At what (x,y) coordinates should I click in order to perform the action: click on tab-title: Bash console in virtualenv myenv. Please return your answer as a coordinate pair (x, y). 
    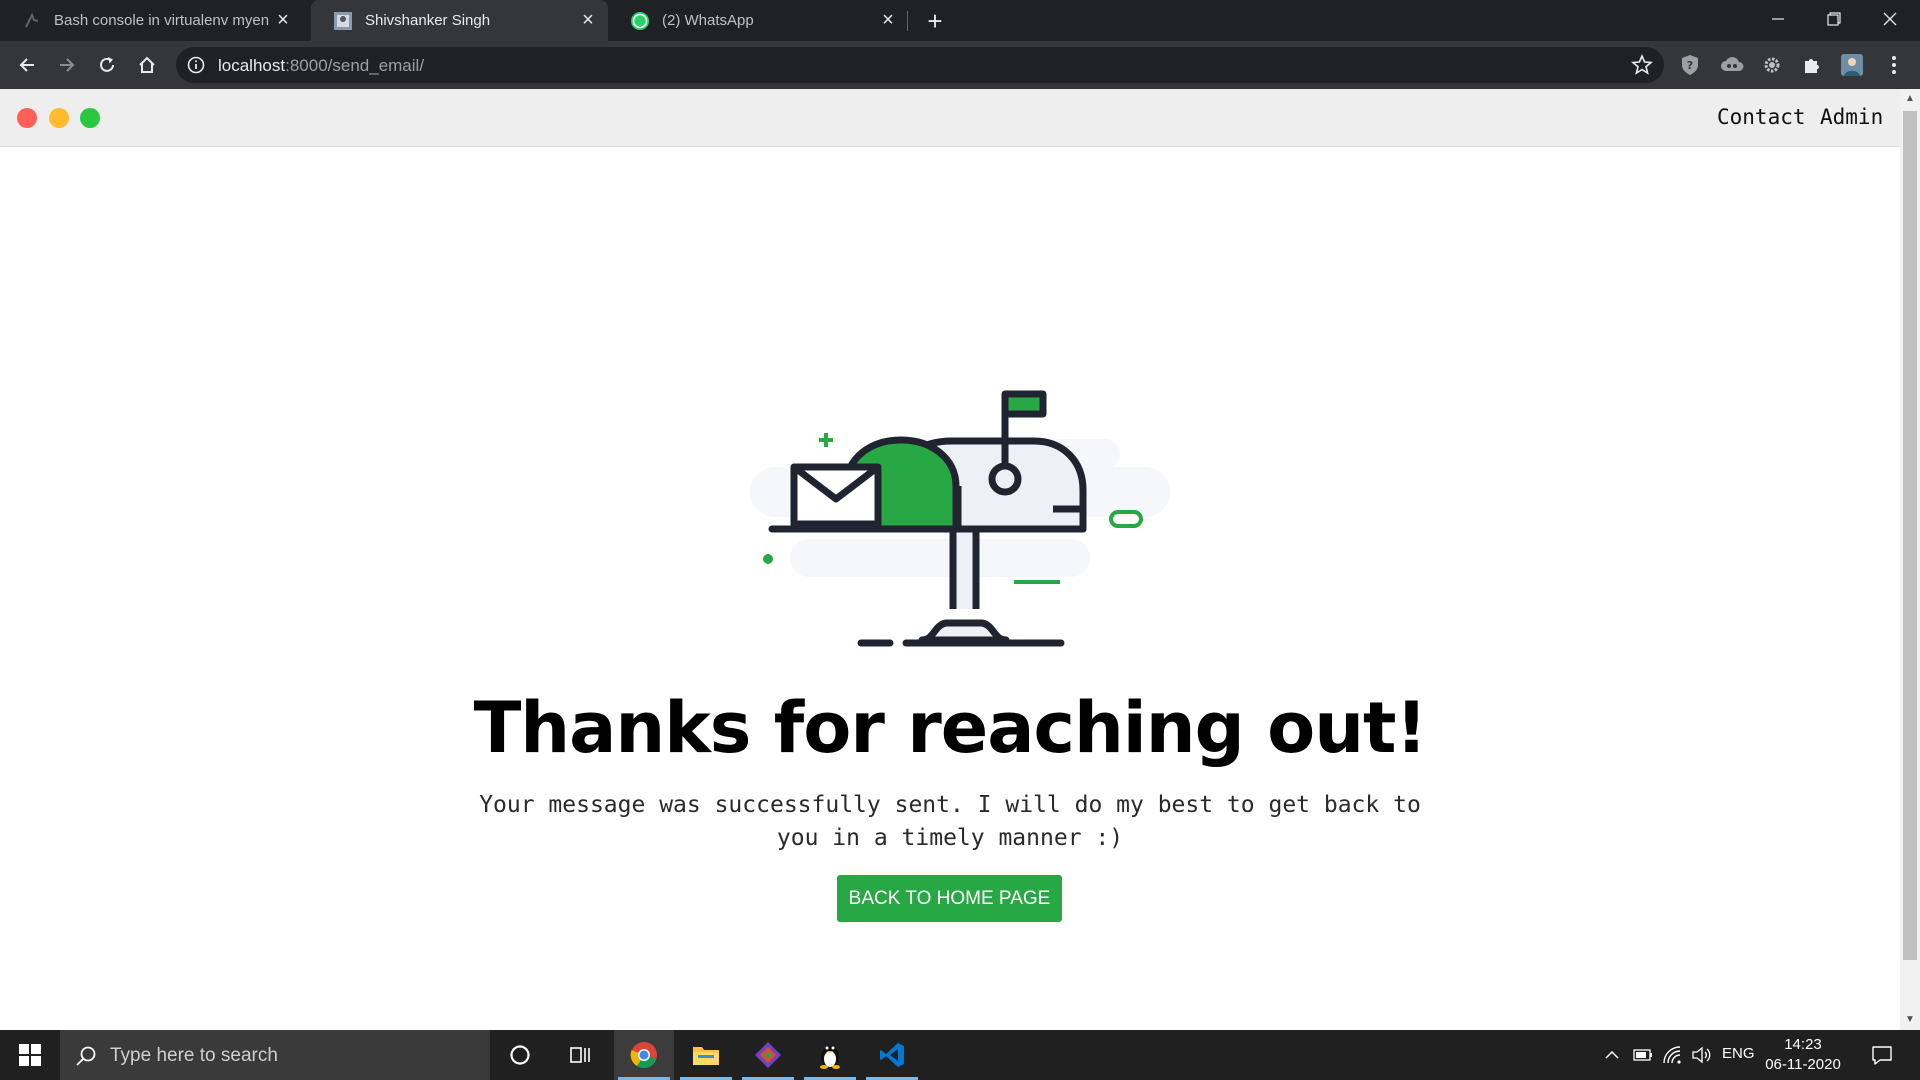
    Looking at the image, I should click on (161, 20).